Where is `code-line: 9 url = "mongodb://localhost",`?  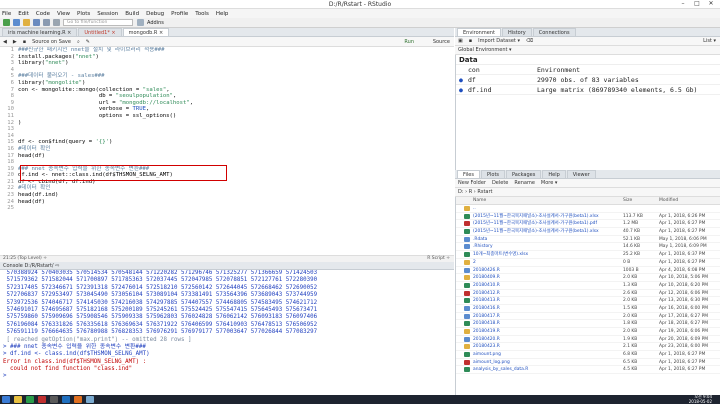
code-line: 9 url = "mongodb://localhost", is located at coordinates (227, 103).